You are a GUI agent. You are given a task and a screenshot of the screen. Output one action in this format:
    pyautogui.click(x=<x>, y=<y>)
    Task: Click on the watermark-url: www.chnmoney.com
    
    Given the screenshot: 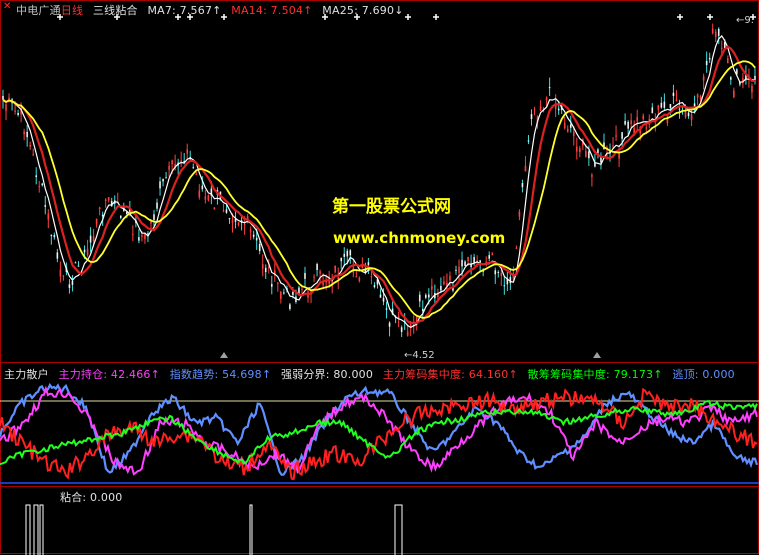 What is the action you would take?
    pyautogui.click(x=419, y=238)
    